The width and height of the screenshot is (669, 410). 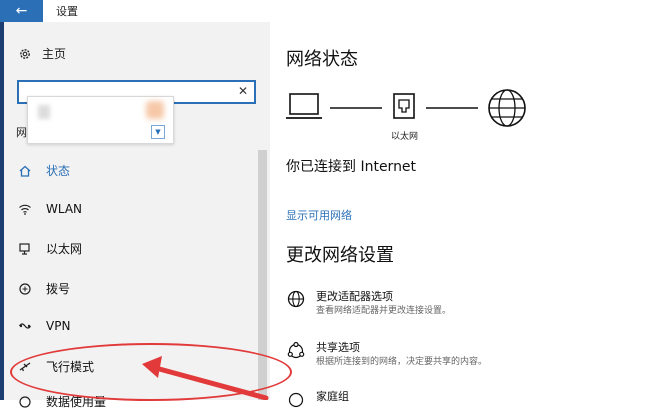 I want to click on show-available-networks-link: 显示可用网络, so click(x=319, y=215).